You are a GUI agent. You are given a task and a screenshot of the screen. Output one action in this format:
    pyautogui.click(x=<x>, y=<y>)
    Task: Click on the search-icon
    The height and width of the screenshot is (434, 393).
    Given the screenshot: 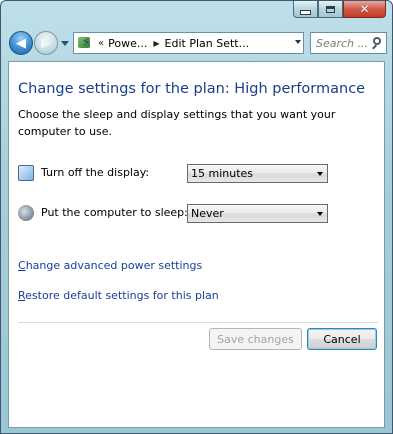 What is the action you would take?
    pyautogui.click(x=377, y=41)
    